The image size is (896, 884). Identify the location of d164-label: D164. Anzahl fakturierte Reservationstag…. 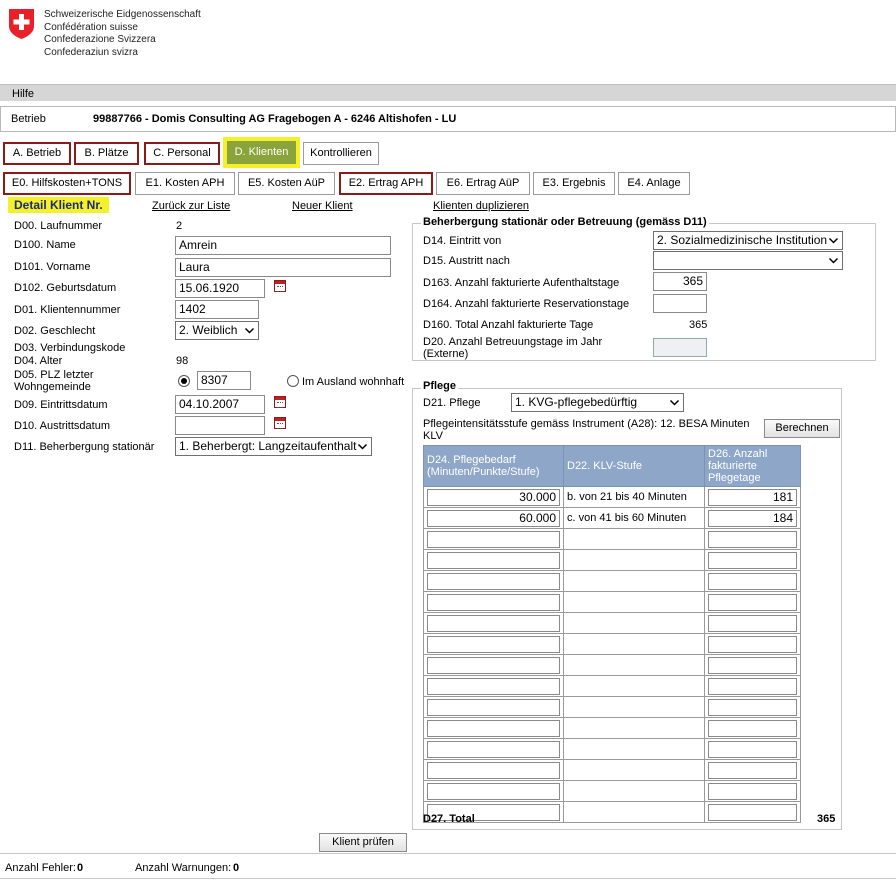
(526, 304).